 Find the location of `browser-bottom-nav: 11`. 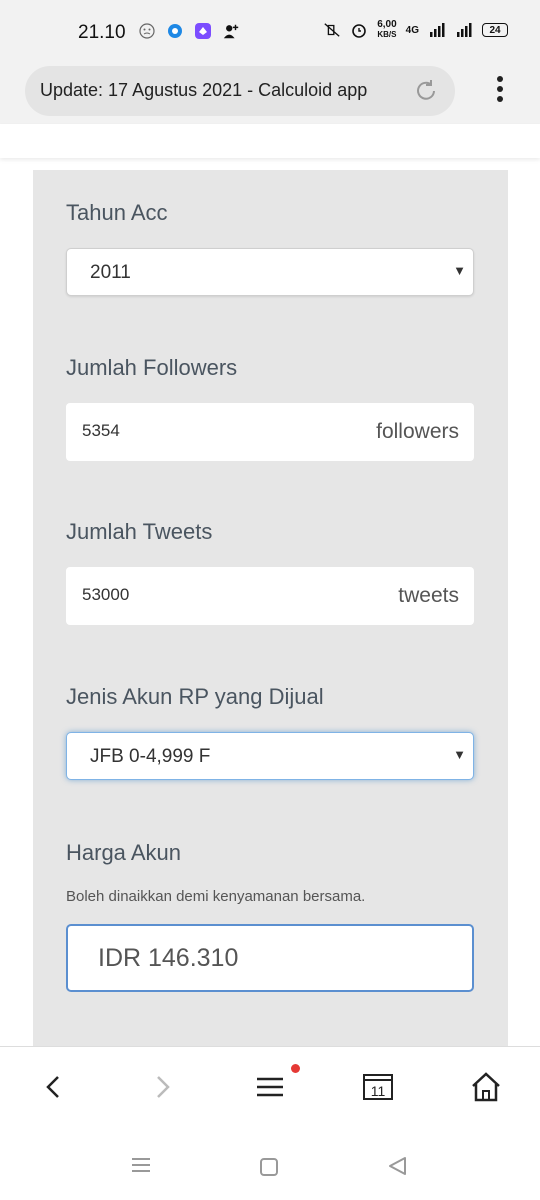

browser-bottom-nav: 11 is located at coordinates (270, 1087).